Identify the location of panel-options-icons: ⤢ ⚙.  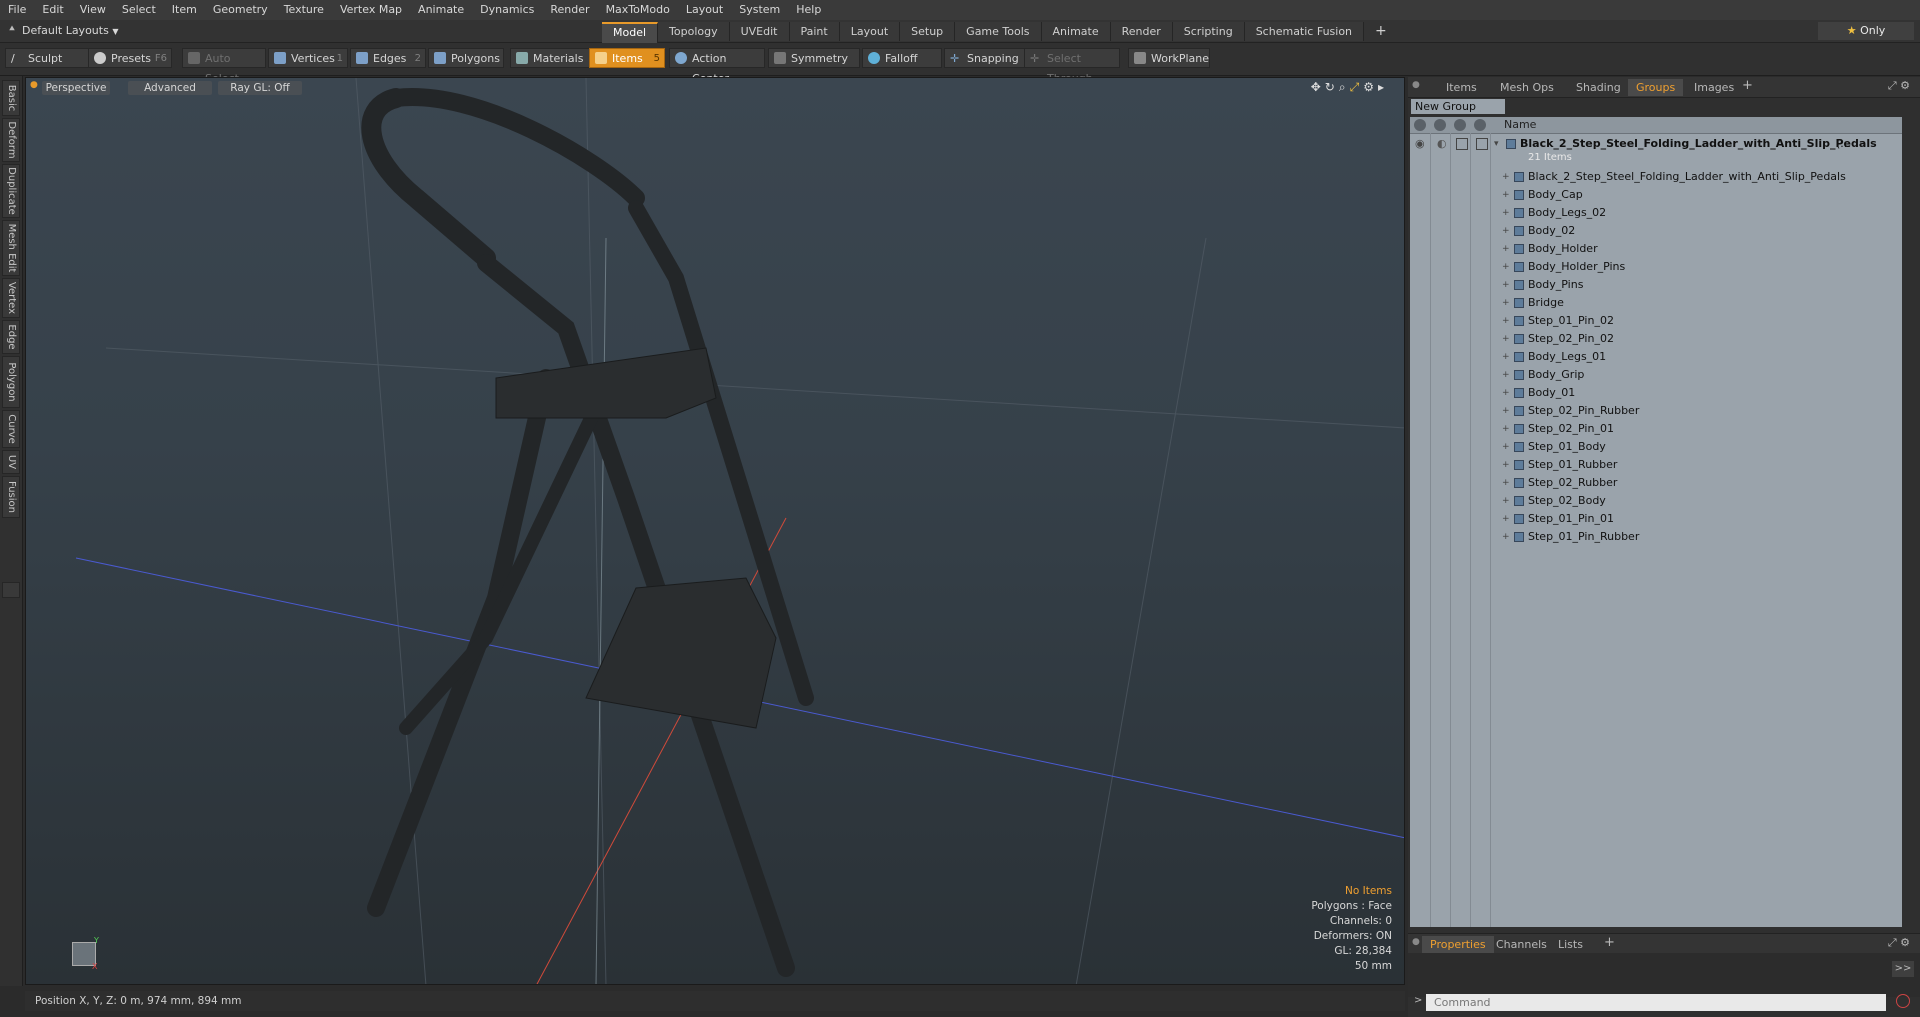
(1899, 86).